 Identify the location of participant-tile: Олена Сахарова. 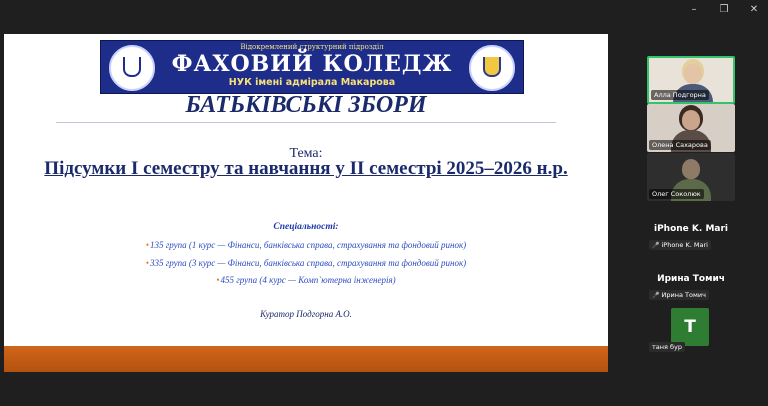
(691, 128).